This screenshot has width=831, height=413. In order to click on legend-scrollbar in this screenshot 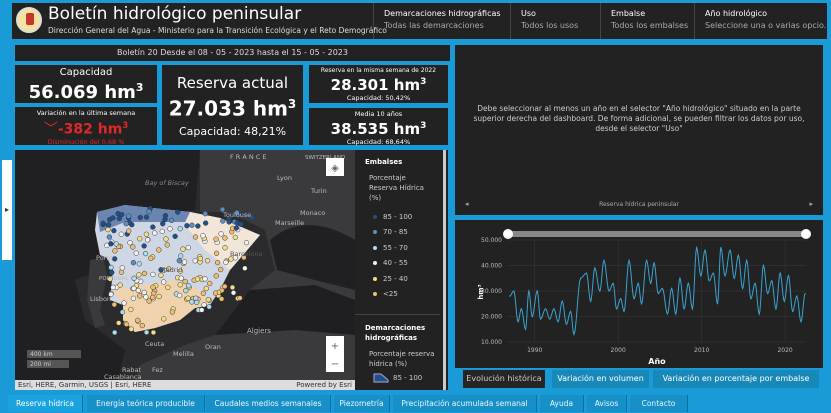, I will do `click(444, 270)`.